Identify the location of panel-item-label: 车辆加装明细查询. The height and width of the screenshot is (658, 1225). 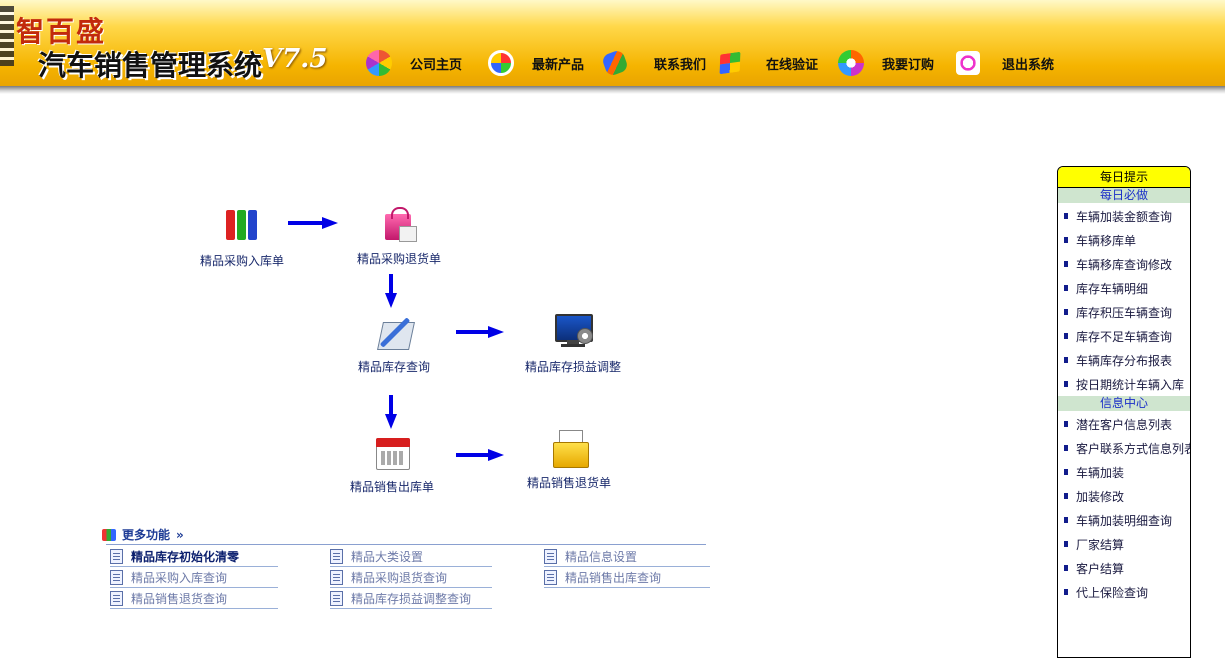
(1124, 520).